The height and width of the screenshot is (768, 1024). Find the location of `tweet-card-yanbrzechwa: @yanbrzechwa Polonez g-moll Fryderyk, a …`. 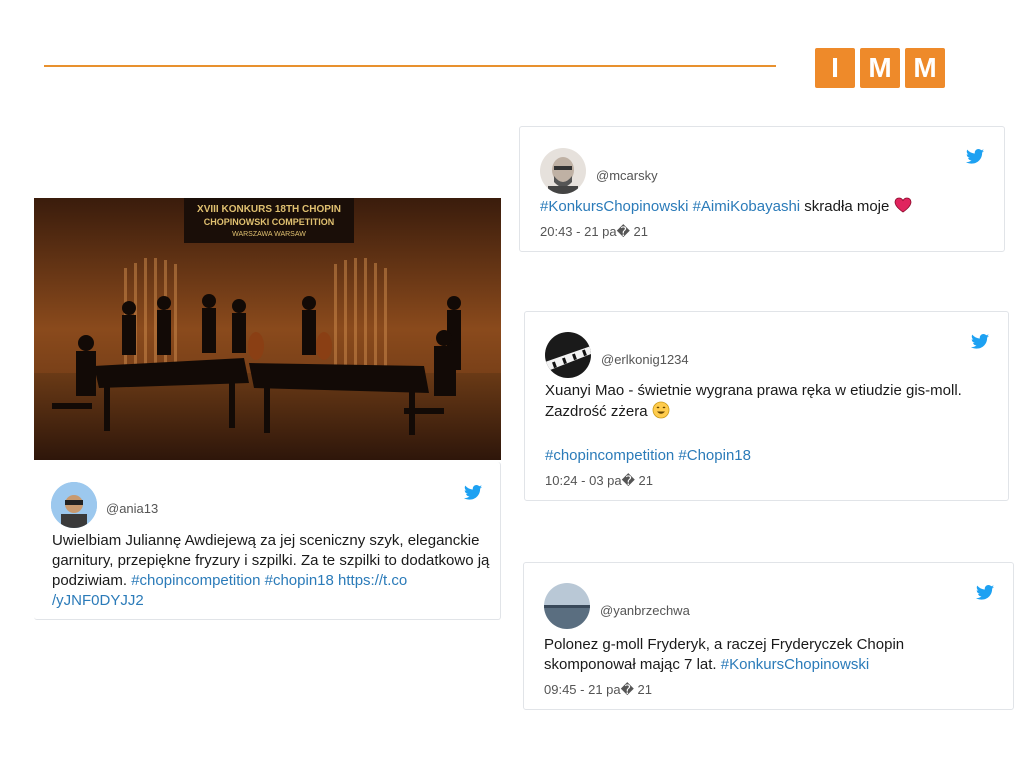

tweet-card-yanbrzechwa: @yanbrzechwa Polonez g-moll Fryderyk, a … is located at coordinates (768, 636).